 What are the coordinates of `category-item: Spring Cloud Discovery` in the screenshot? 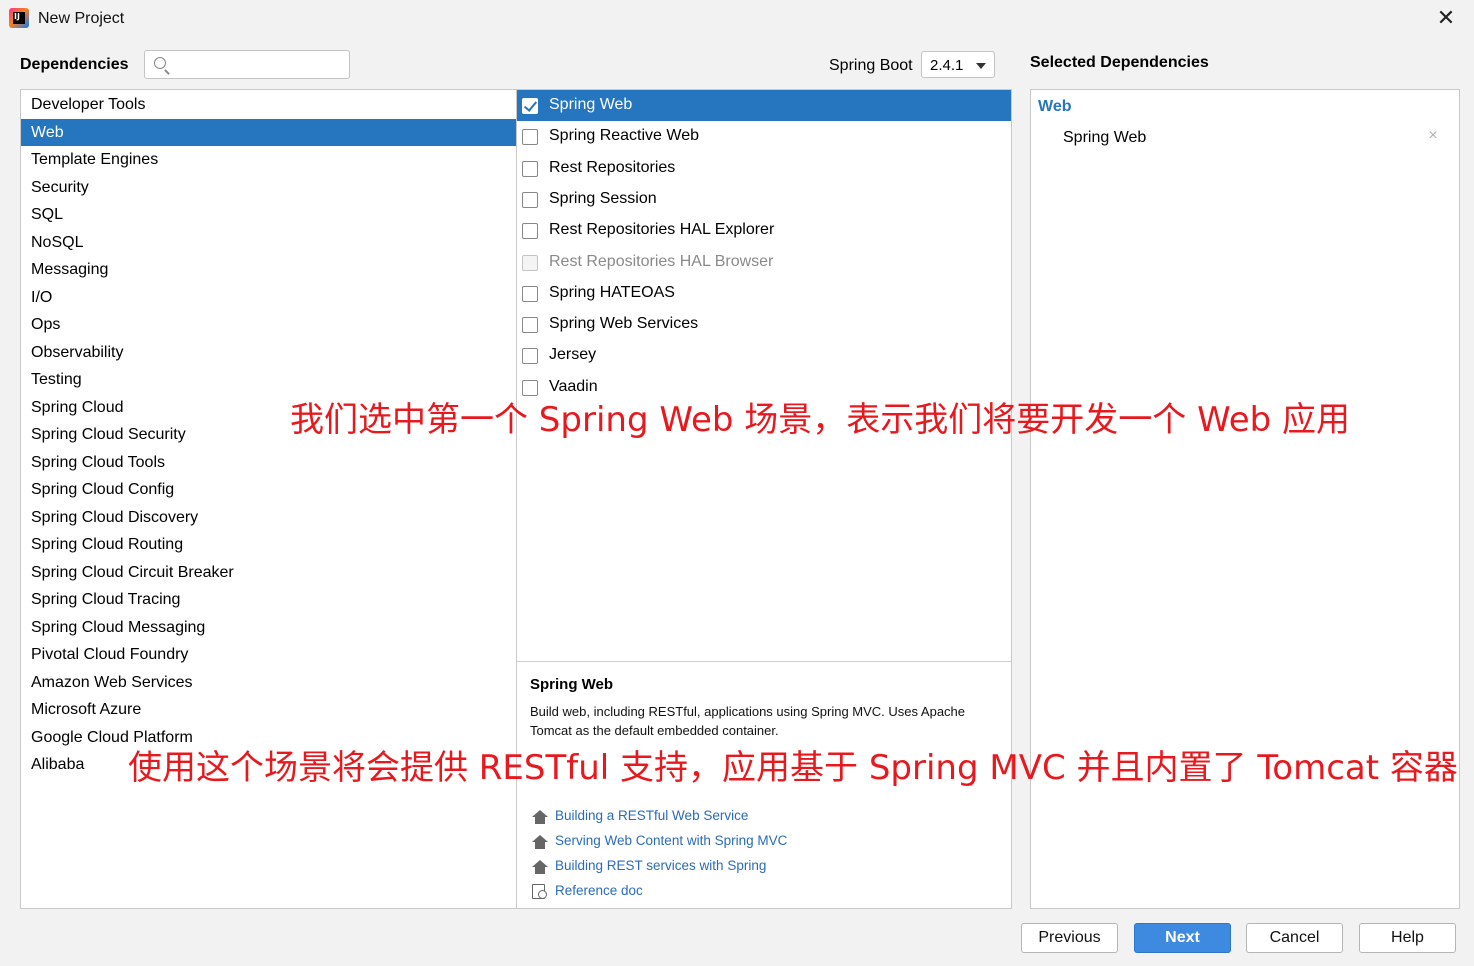 It's located at (268, 517).